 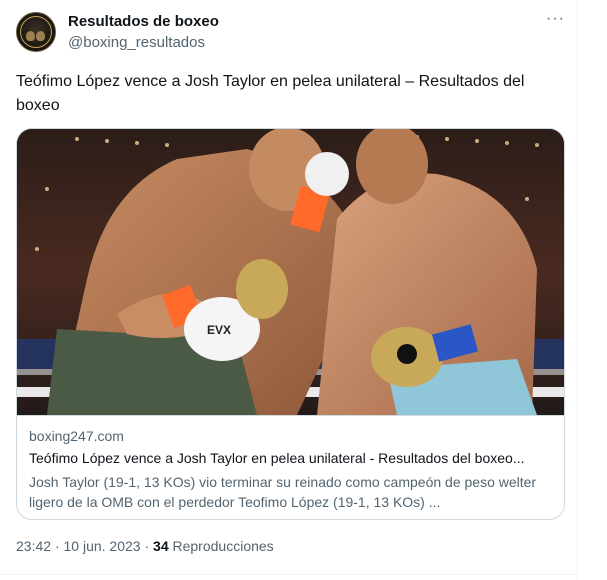 I want to click on boxing-gloves-icon, so click(x=36, y=34).